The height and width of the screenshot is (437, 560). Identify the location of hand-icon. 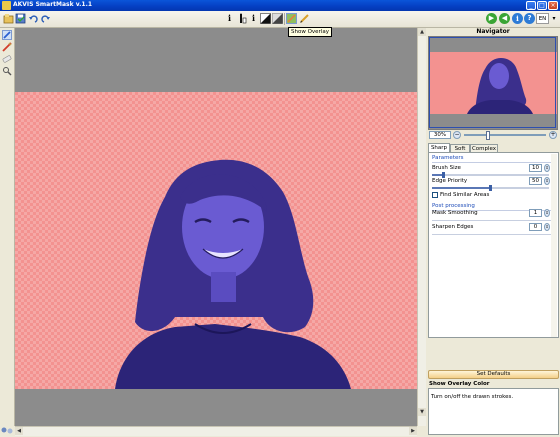
(7, 71).